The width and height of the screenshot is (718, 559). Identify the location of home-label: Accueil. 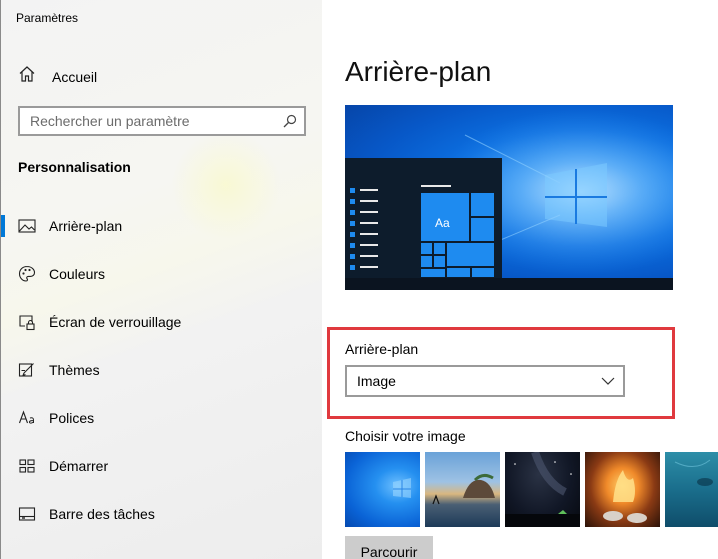
(75, 76).